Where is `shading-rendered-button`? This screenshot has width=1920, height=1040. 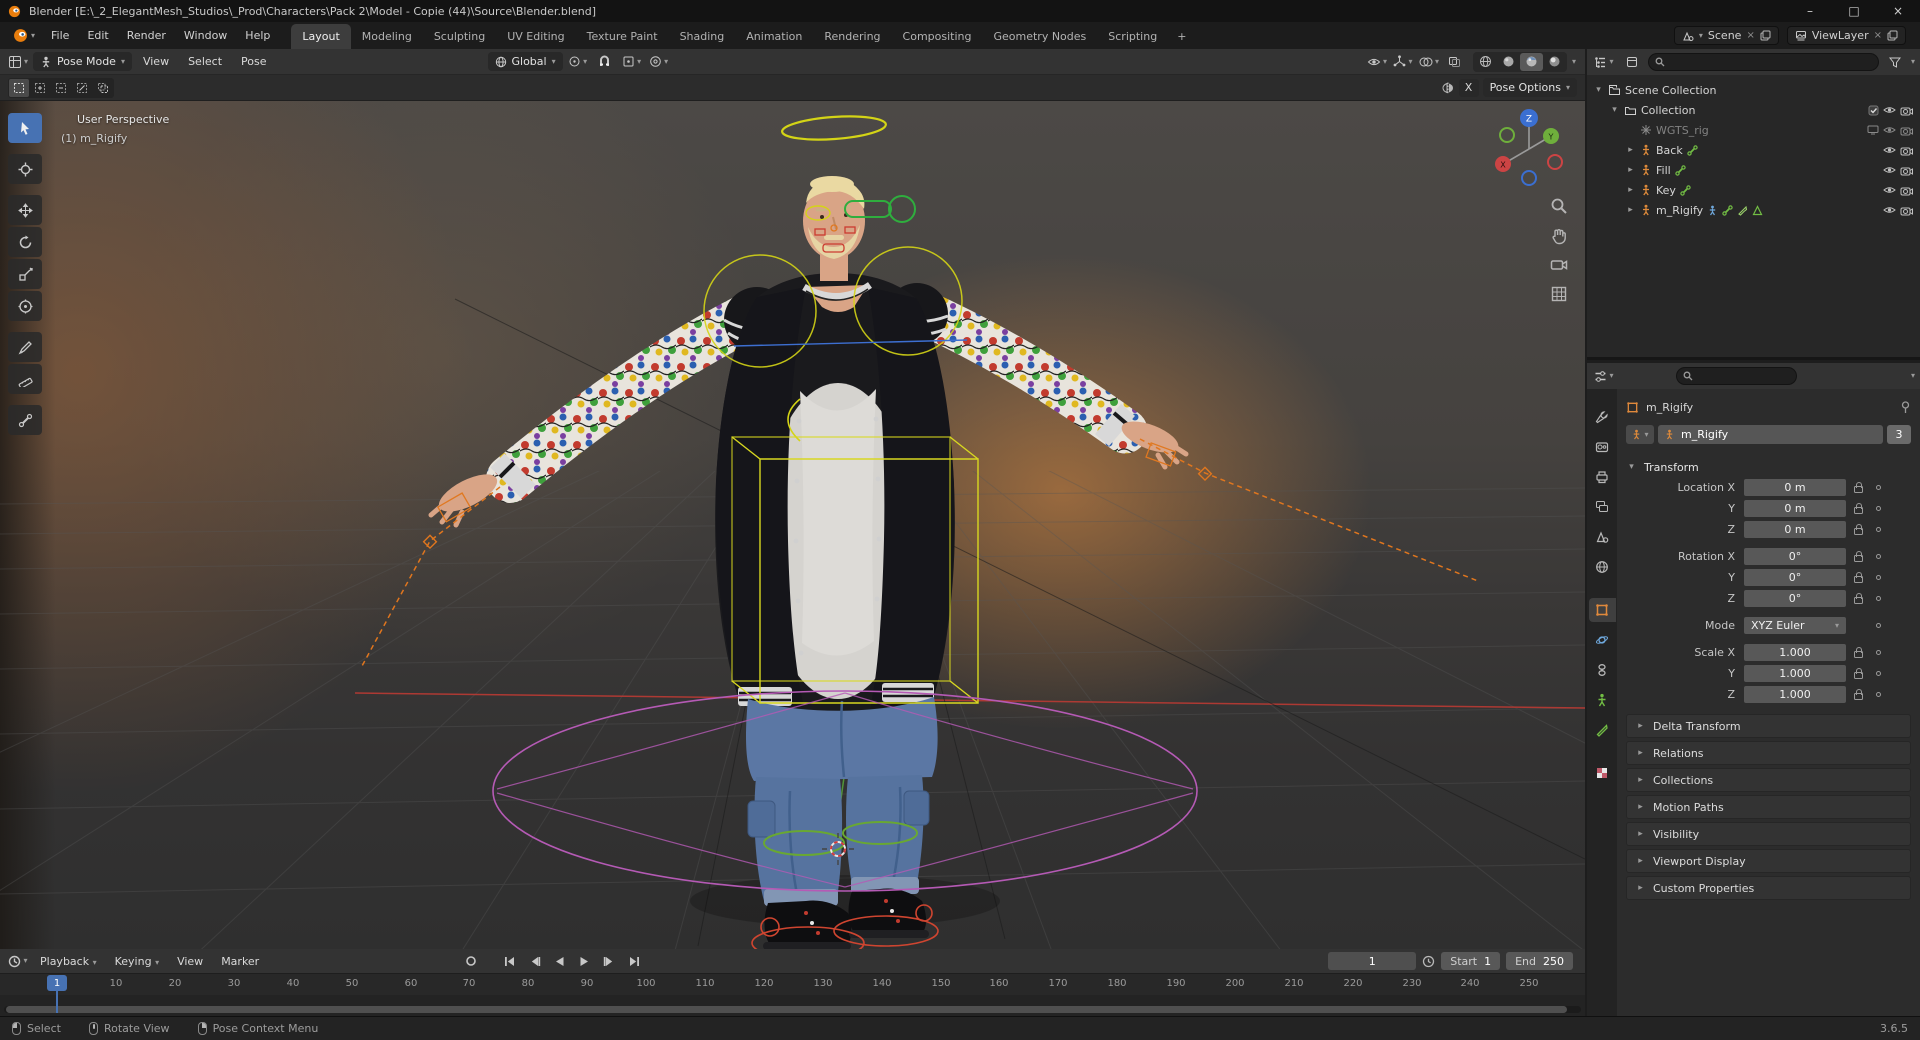 shading-rendered-button is located at coordinates (1554, 62).